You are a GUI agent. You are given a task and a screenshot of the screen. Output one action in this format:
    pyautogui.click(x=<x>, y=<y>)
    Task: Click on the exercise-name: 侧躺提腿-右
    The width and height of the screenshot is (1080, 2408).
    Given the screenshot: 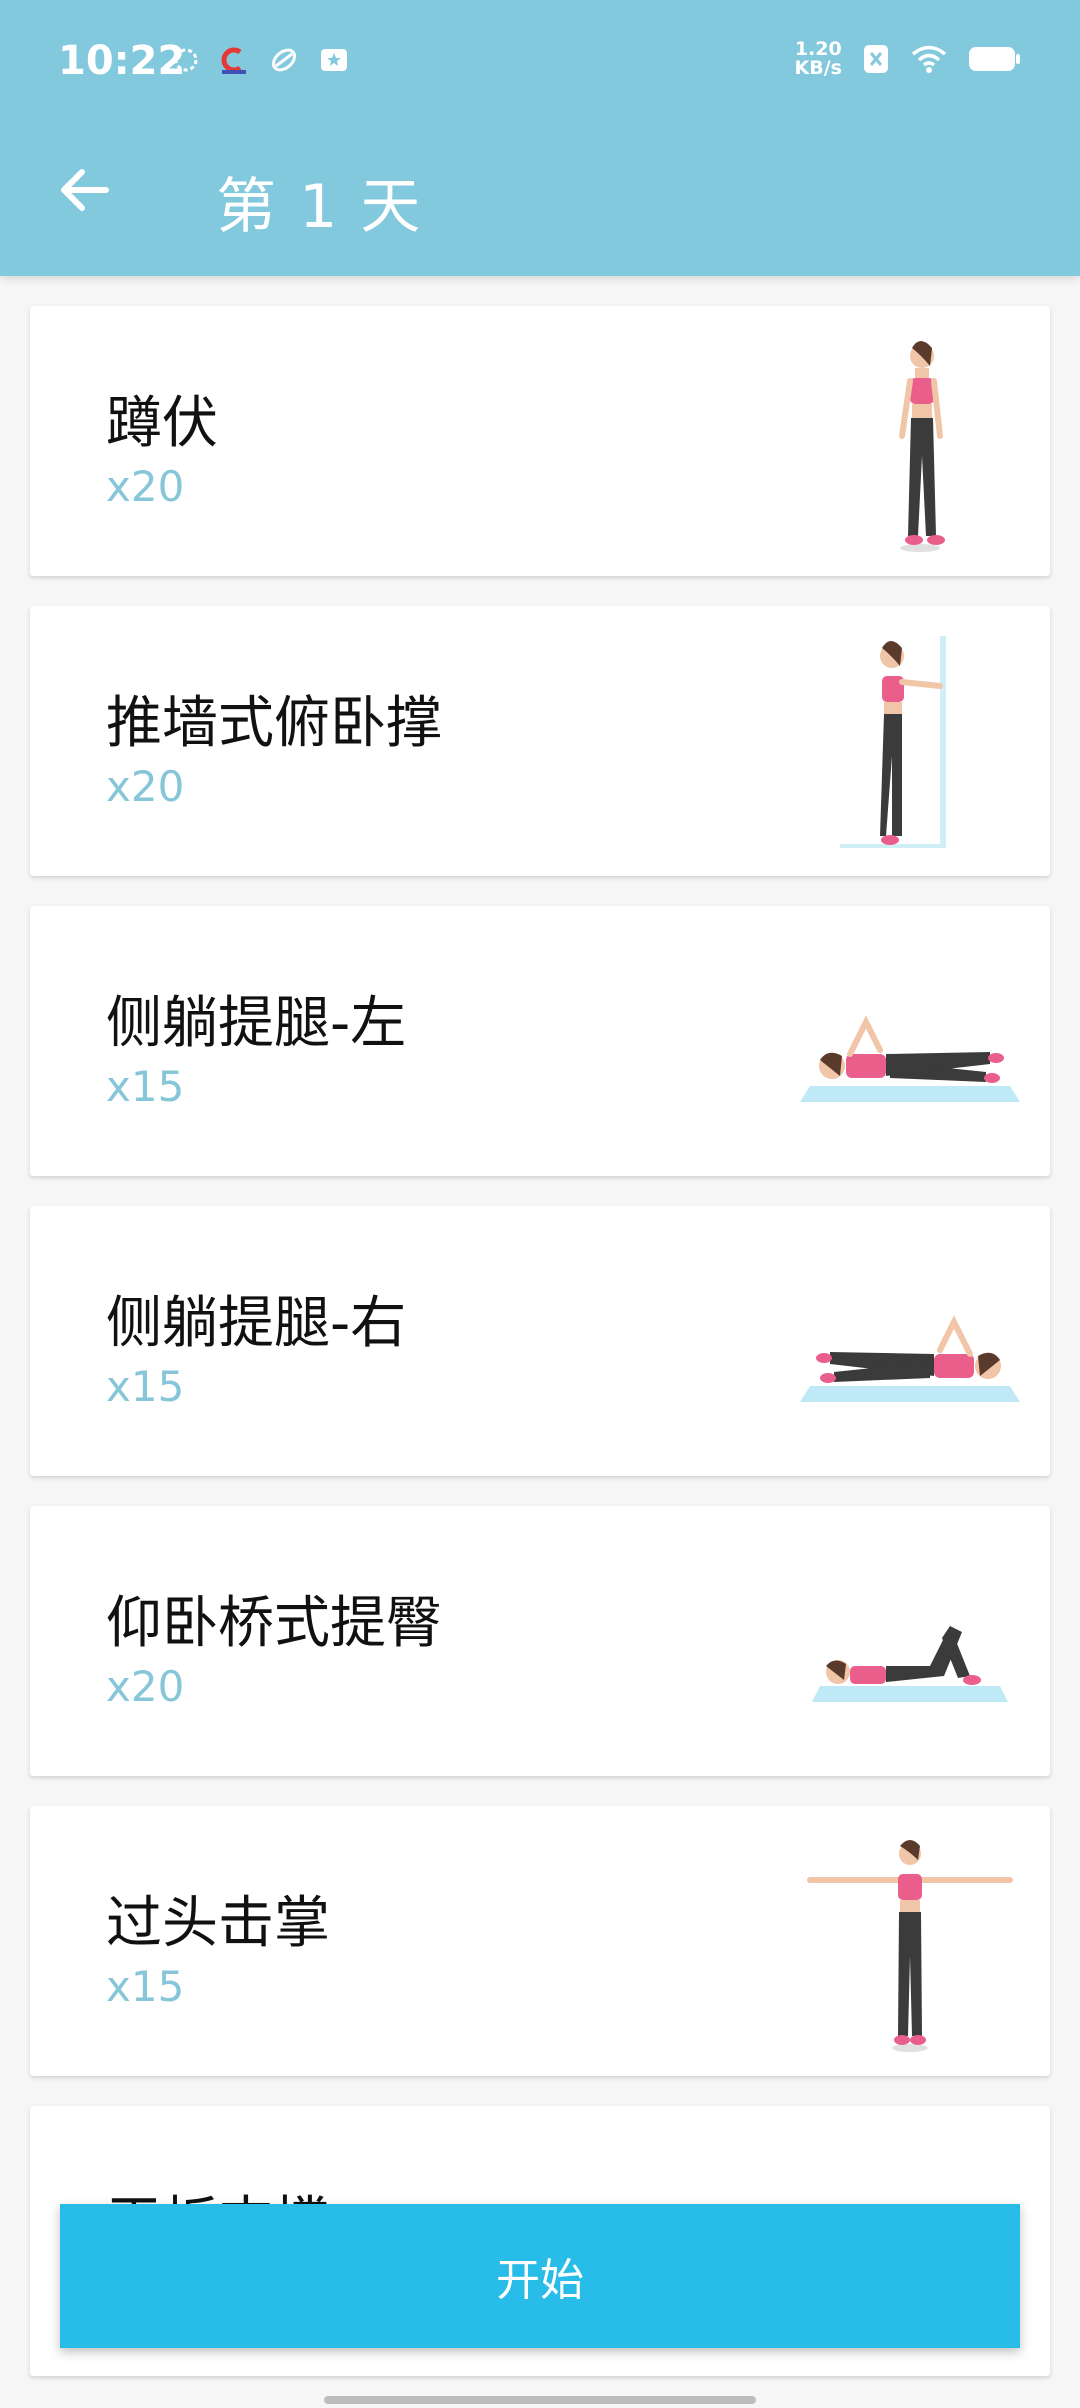 What is the action you would take?
    pyautogui.click(x=256, y=1323)
    